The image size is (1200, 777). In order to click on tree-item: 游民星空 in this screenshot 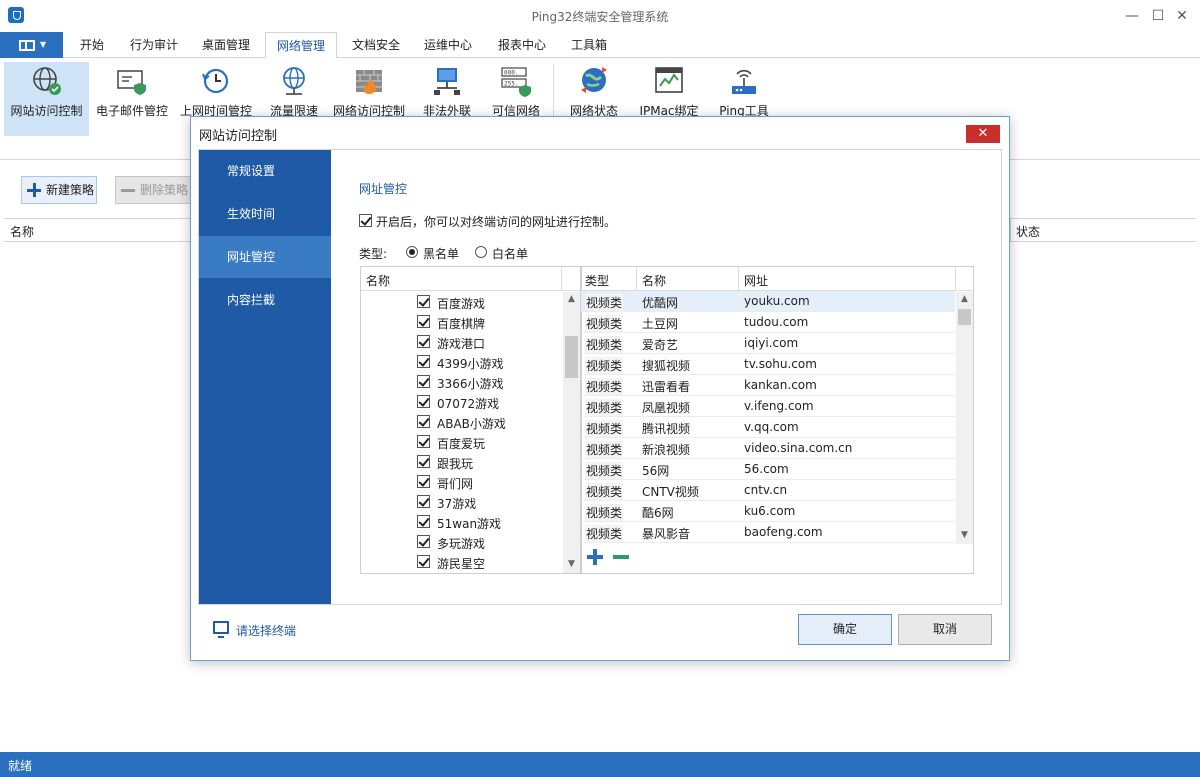, I will do `click(461, 562)`.